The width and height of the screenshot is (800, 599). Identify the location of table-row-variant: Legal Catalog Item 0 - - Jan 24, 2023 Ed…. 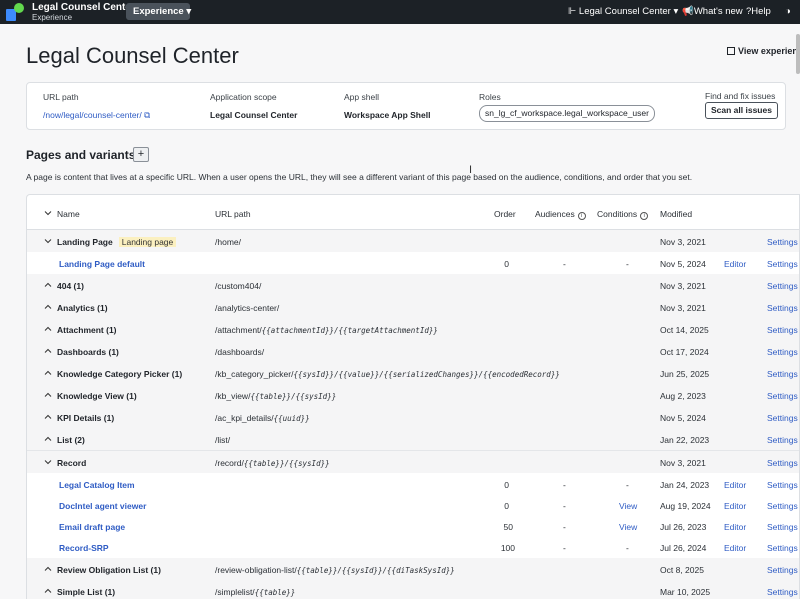
(413, 484).